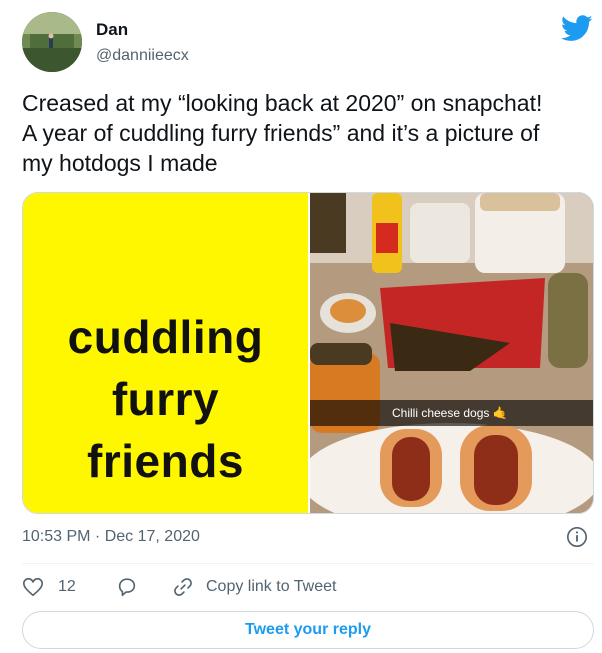  What do you see at coordinates (112, 30) in the screenshot?
I see `user-name: Dan` at bounding box center [112, 30].